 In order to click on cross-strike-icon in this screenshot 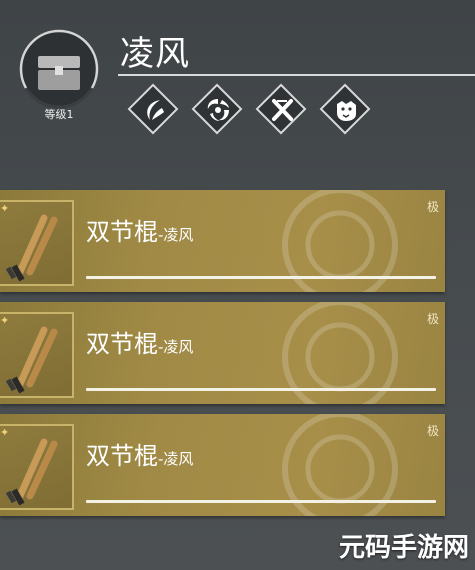, I will do `click(282, 110)`.